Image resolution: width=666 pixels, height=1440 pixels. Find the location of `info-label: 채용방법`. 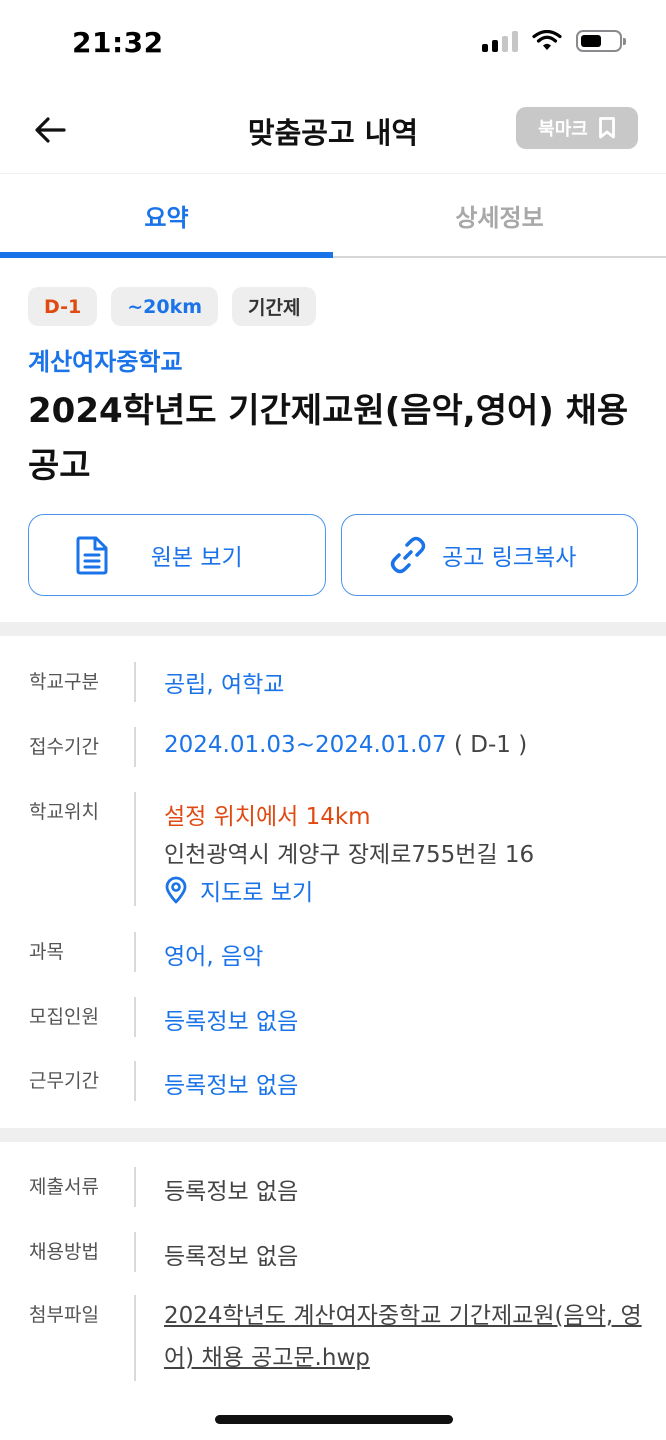

info-label: 채용방법 is located at coordinates (64, 1252).